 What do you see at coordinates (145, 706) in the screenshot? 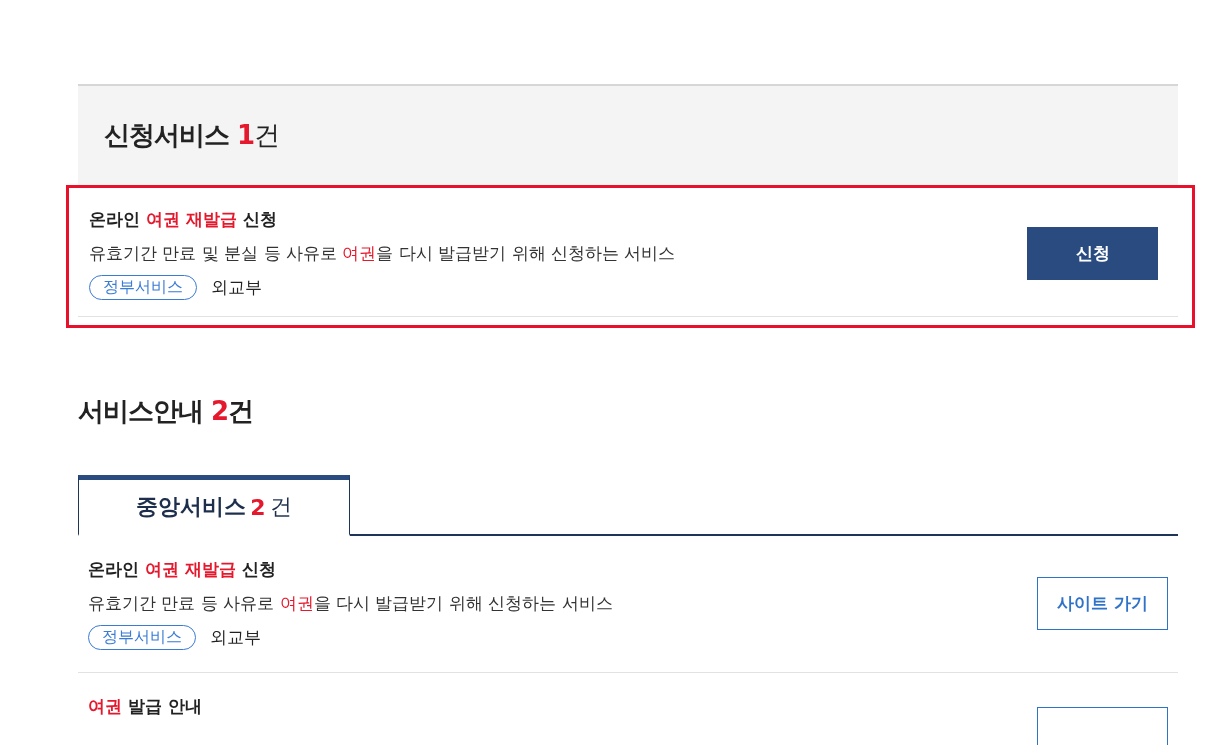
I see `service-title: 여권 발급 안내` at bounding box center [145, 706].